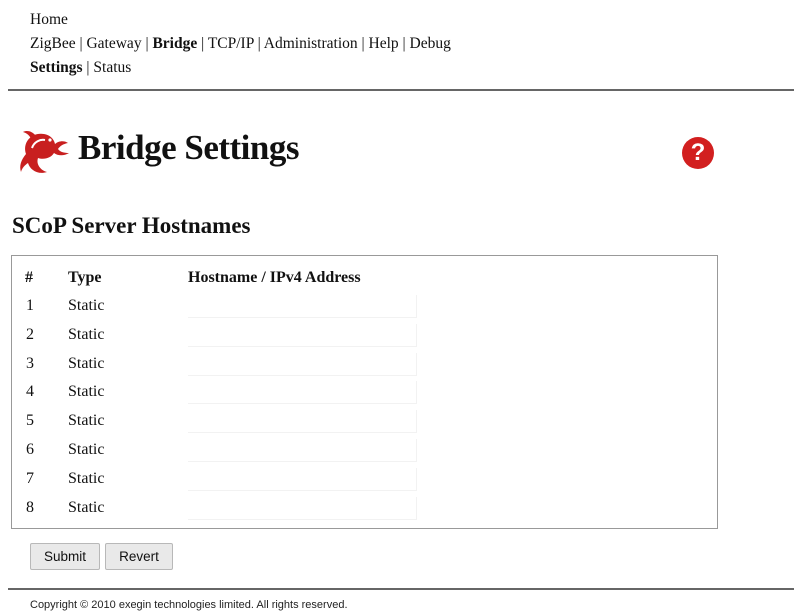  What do you see at coordinates (30, 478) in the screenshot?
I see `row-number: 7` at bounding box center [30, 478].